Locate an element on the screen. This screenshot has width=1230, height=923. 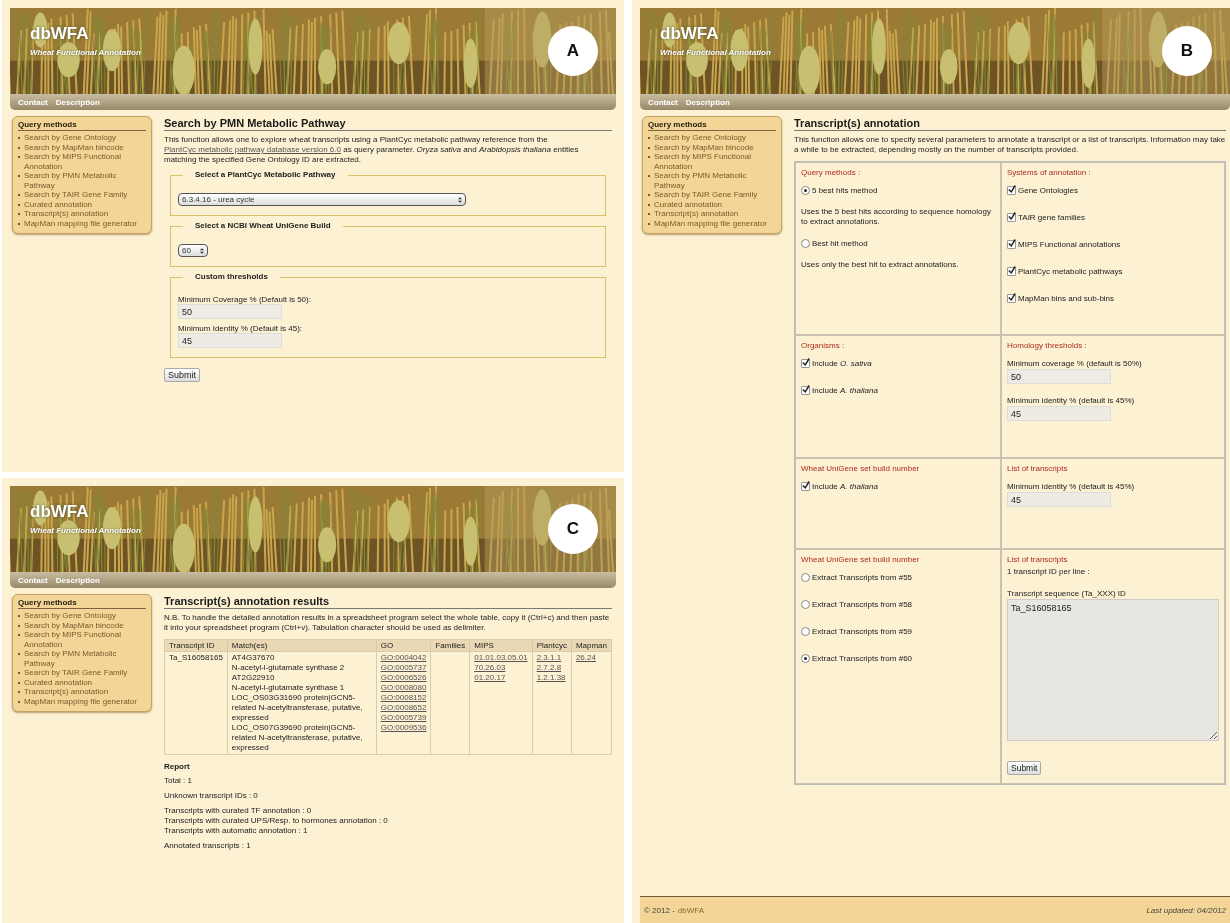
cell-text: AT2G22910 is located at coordinates (253, 678).